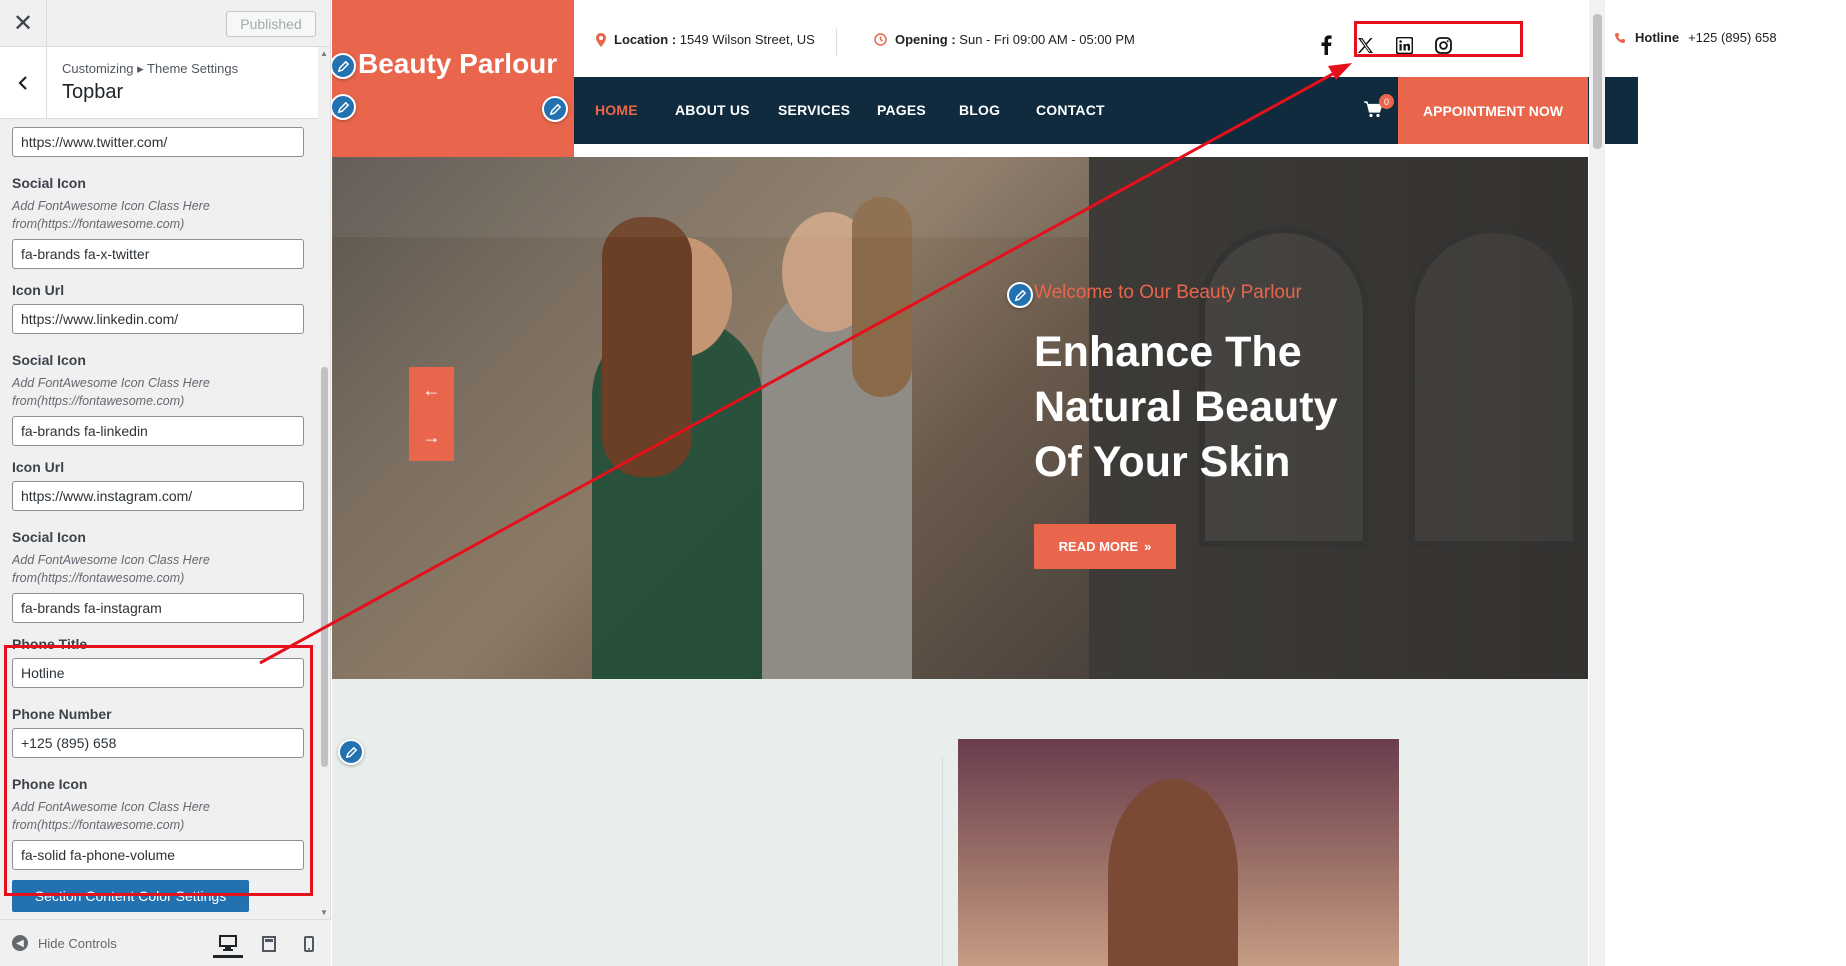 The image size is (1846, 966). Describe the element at coordinates (1620, 37) in the screenshot. I see `phone-volume-icon` at that location.